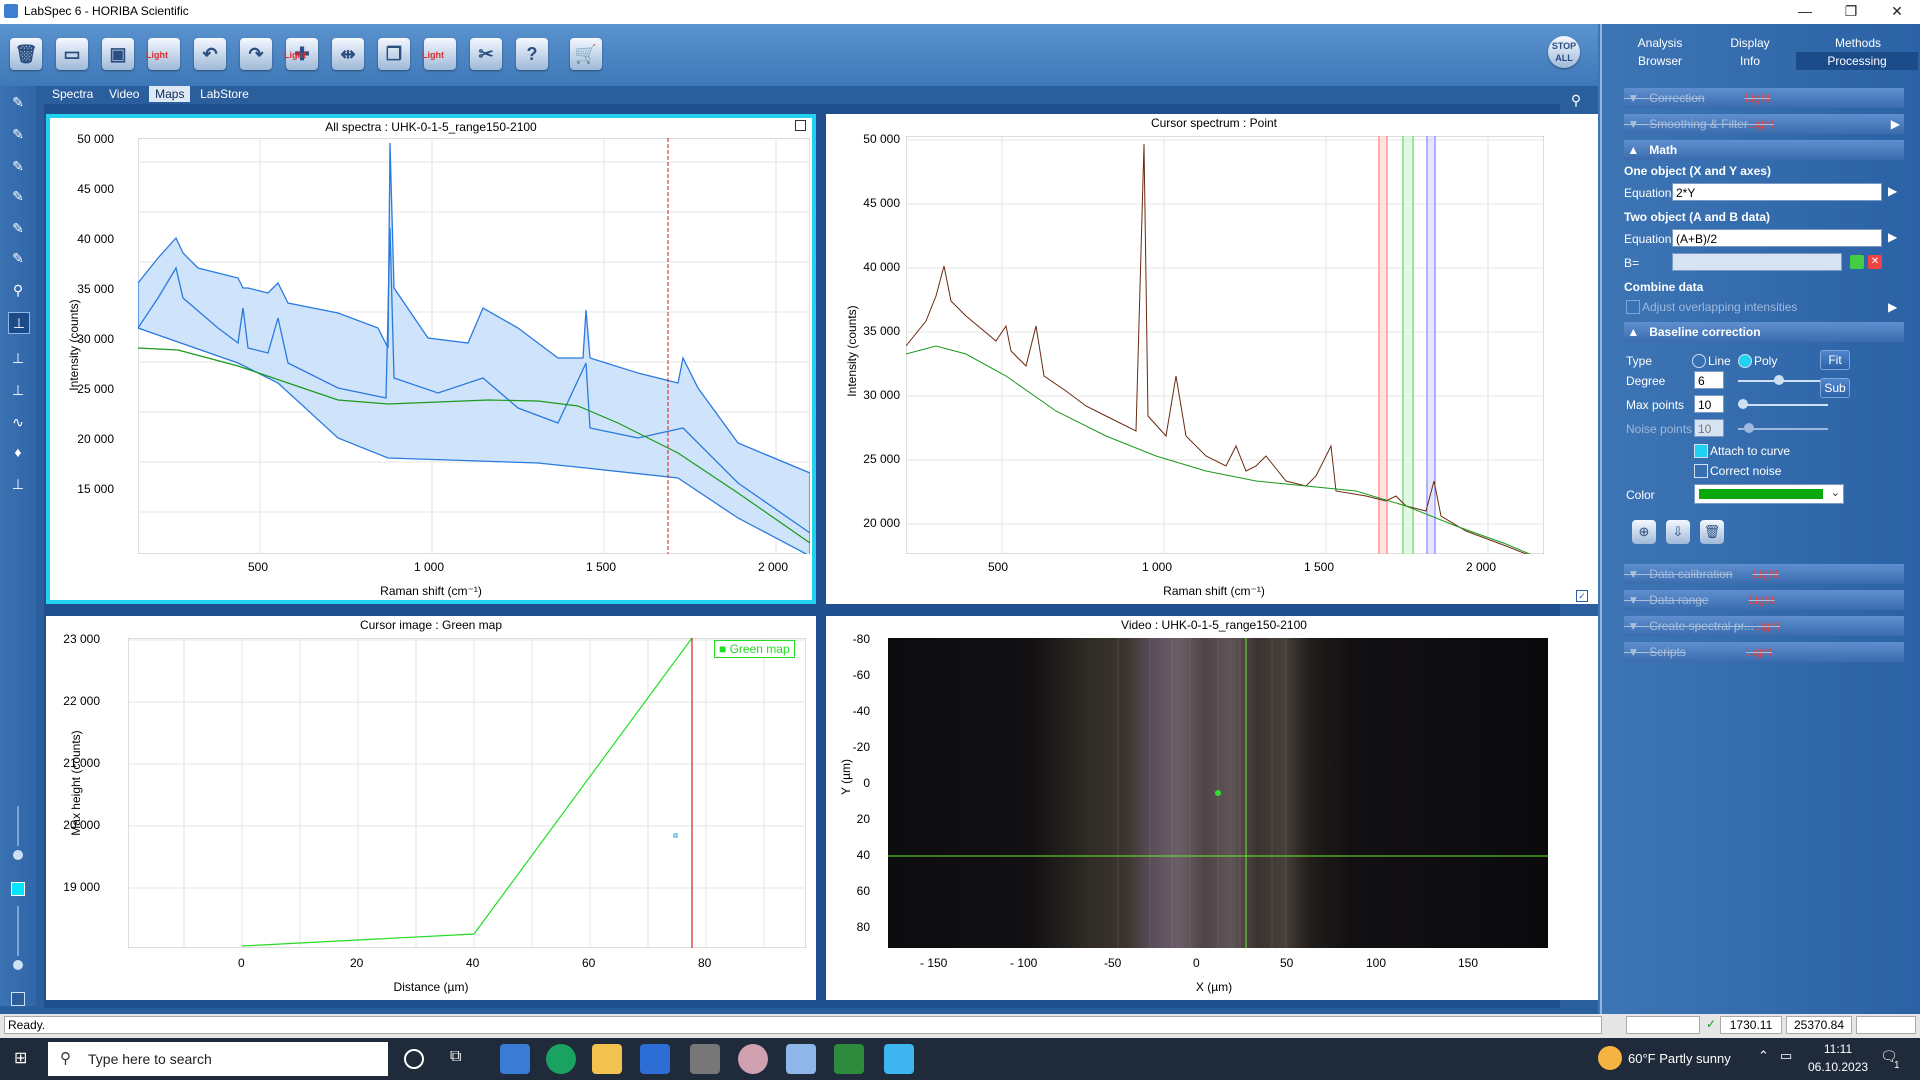 The width and height of the screenshot is (1920, 1080). Describe the element at coordinates (1644, 532) in the screenshot. I see `new-baseline-icon: ⊕` at that location.